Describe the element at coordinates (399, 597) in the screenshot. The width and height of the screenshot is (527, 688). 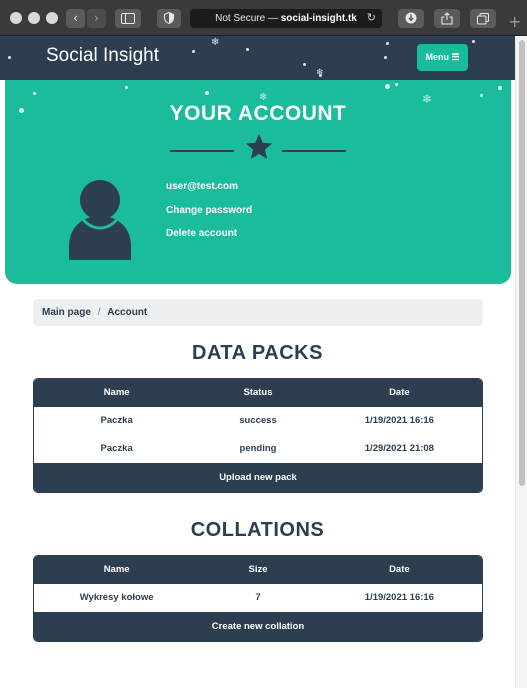
I see `collation-date: 1/19/2021 16:16` at that location.